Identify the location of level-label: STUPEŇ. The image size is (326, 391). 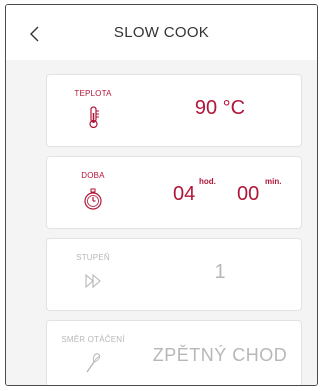
(93, 257).